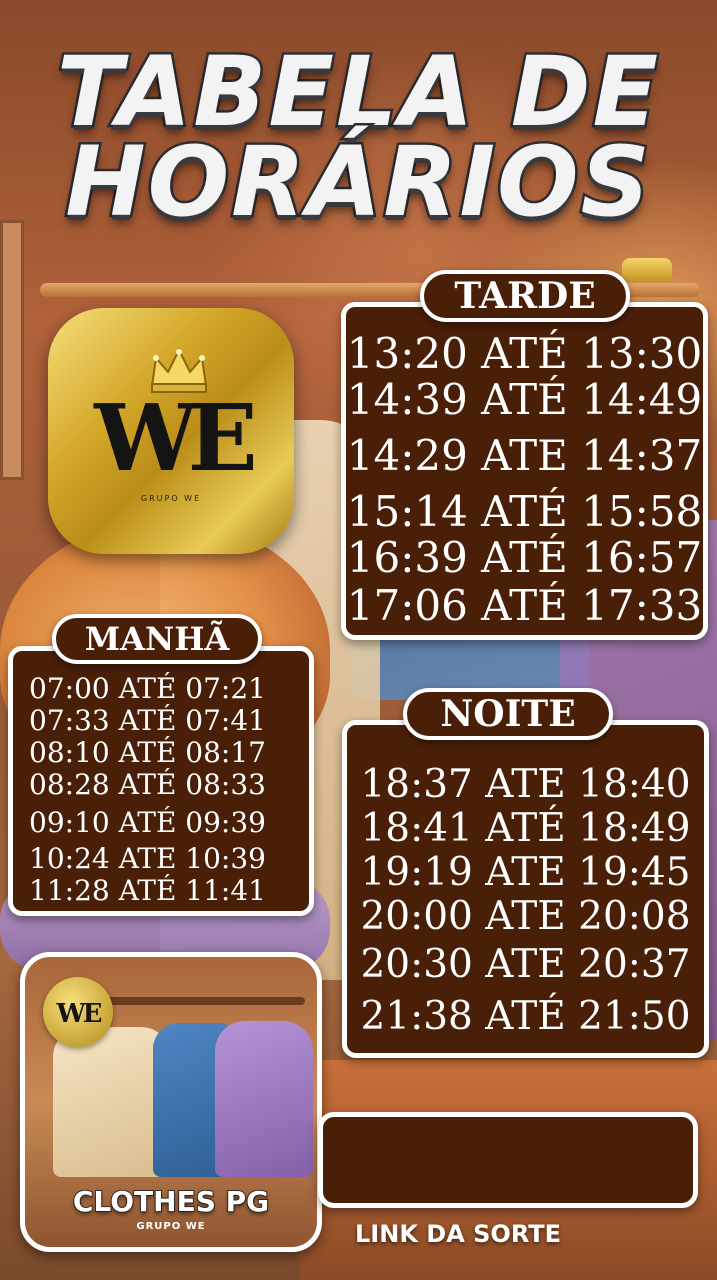 The height and width of the screenshot is (1280, 717). Describe the element at coordinates (525, 1016) in the screenshot. I see `noite-row: 21:38 ATÉ 21:50` at that location.